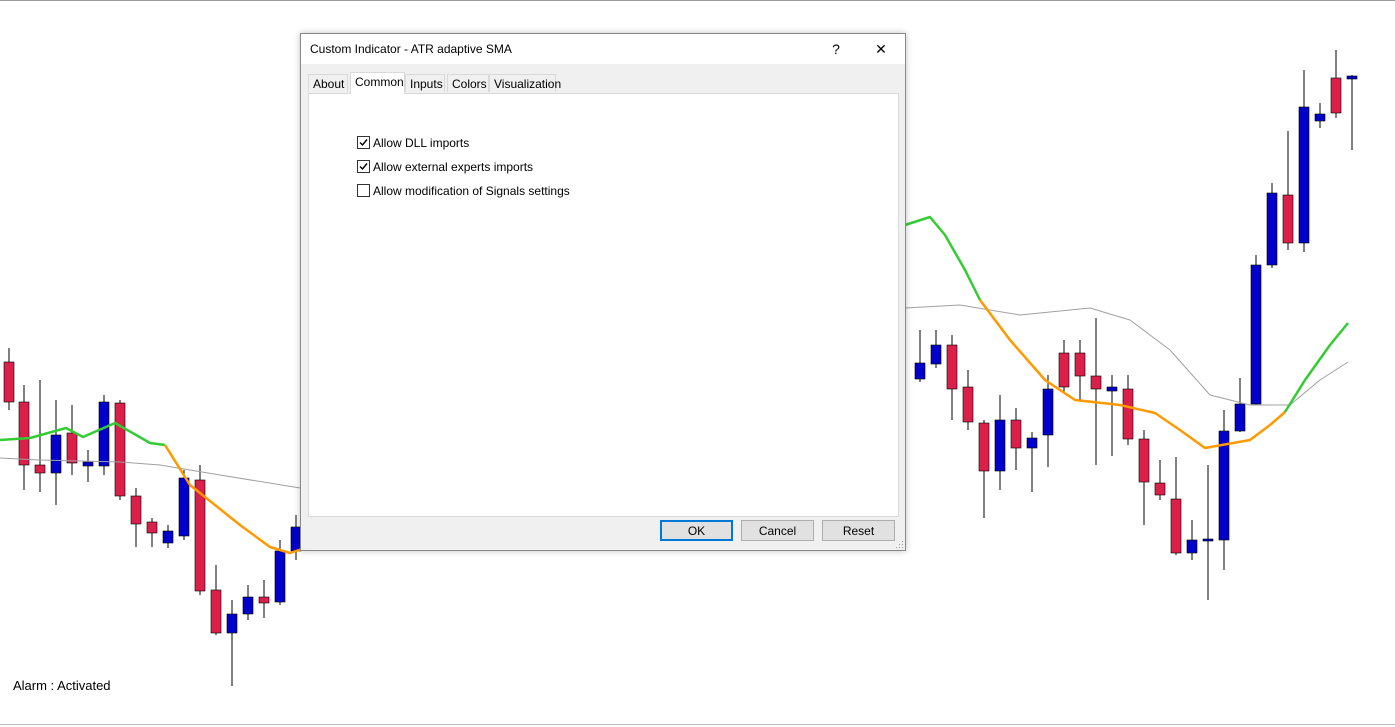 Image resolution: width=1395 pixels, height=727 pixels. I want to click on allow-dll-imports-label: Allow DLL imports, so click(421, 143).